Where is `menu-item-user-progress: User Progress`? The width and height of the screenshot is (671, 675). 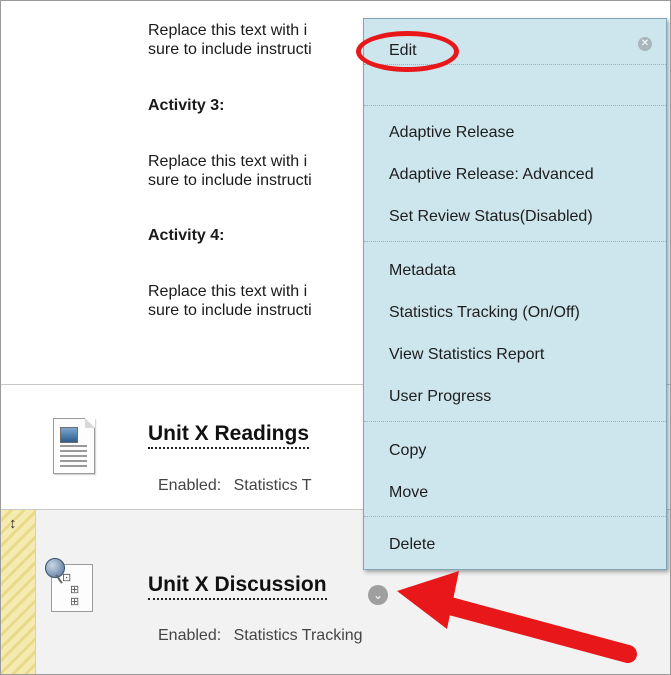 menu-item-user-progress: User Progress is located at coordinates (440, 397).